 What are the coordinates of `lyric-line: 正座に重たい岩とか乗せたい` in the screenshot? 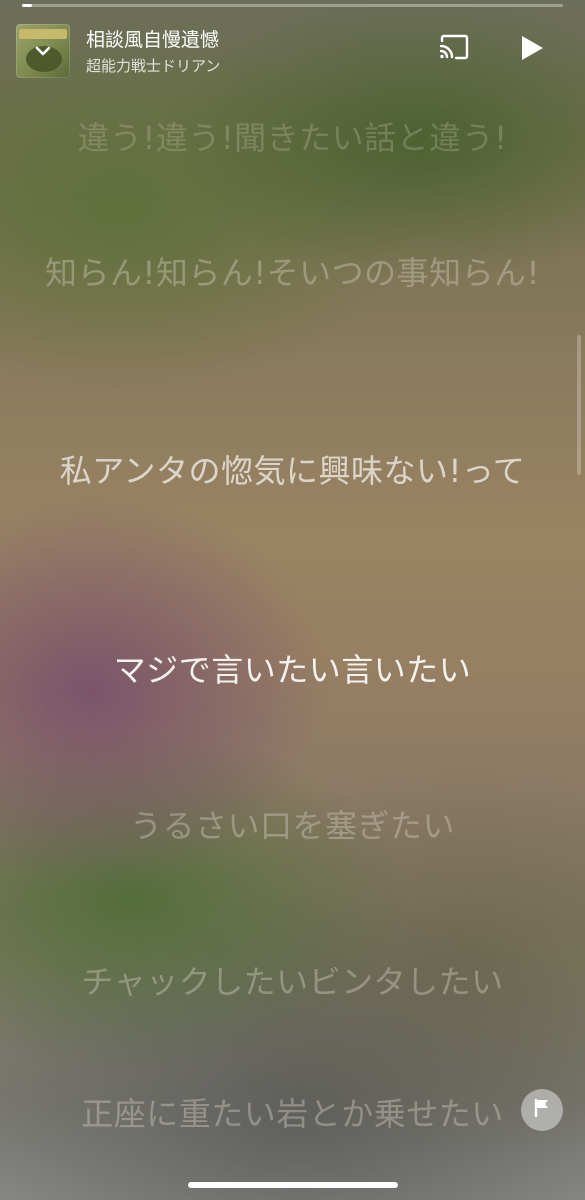 It's located at (292, 1114).